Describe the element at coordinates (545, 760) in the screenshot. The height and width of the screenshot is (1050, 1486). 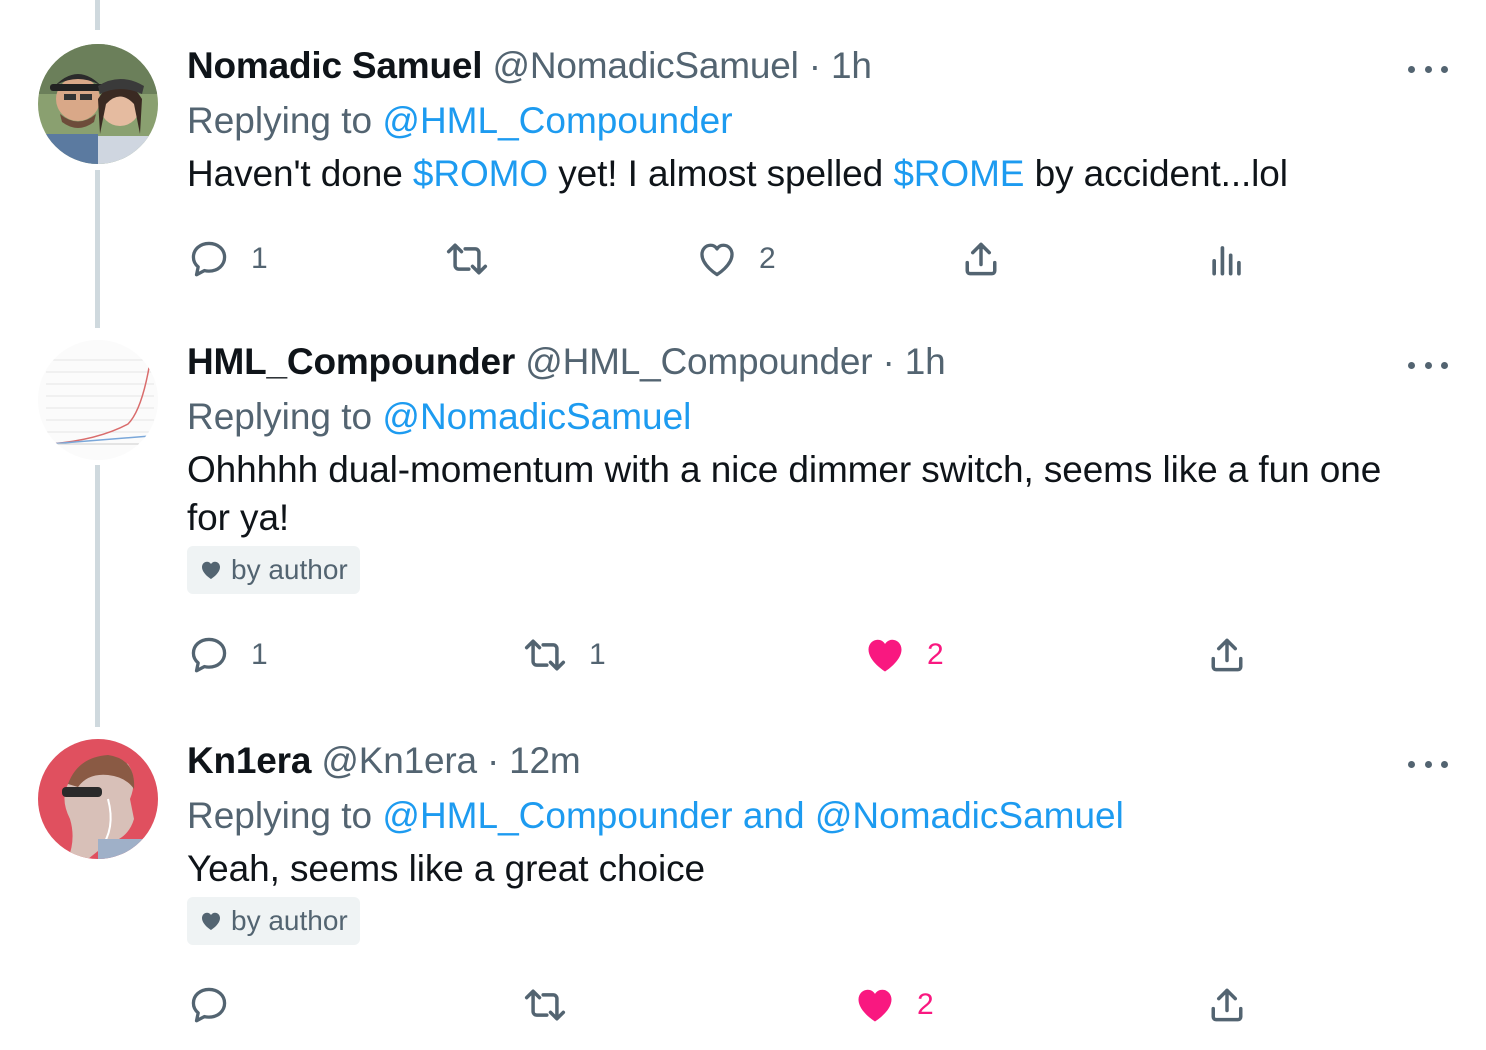
I see `timestamp: 12m` at that location.